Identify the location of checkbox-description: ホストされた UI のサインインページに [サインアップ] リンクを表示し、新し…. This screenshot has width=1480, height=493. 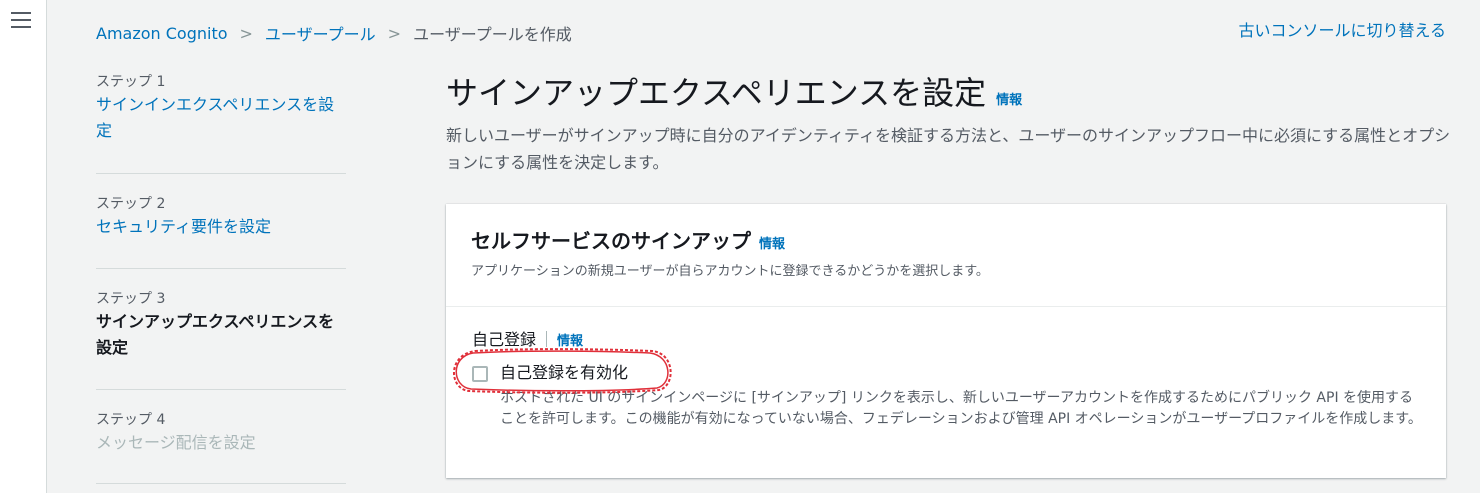
(961, 408).